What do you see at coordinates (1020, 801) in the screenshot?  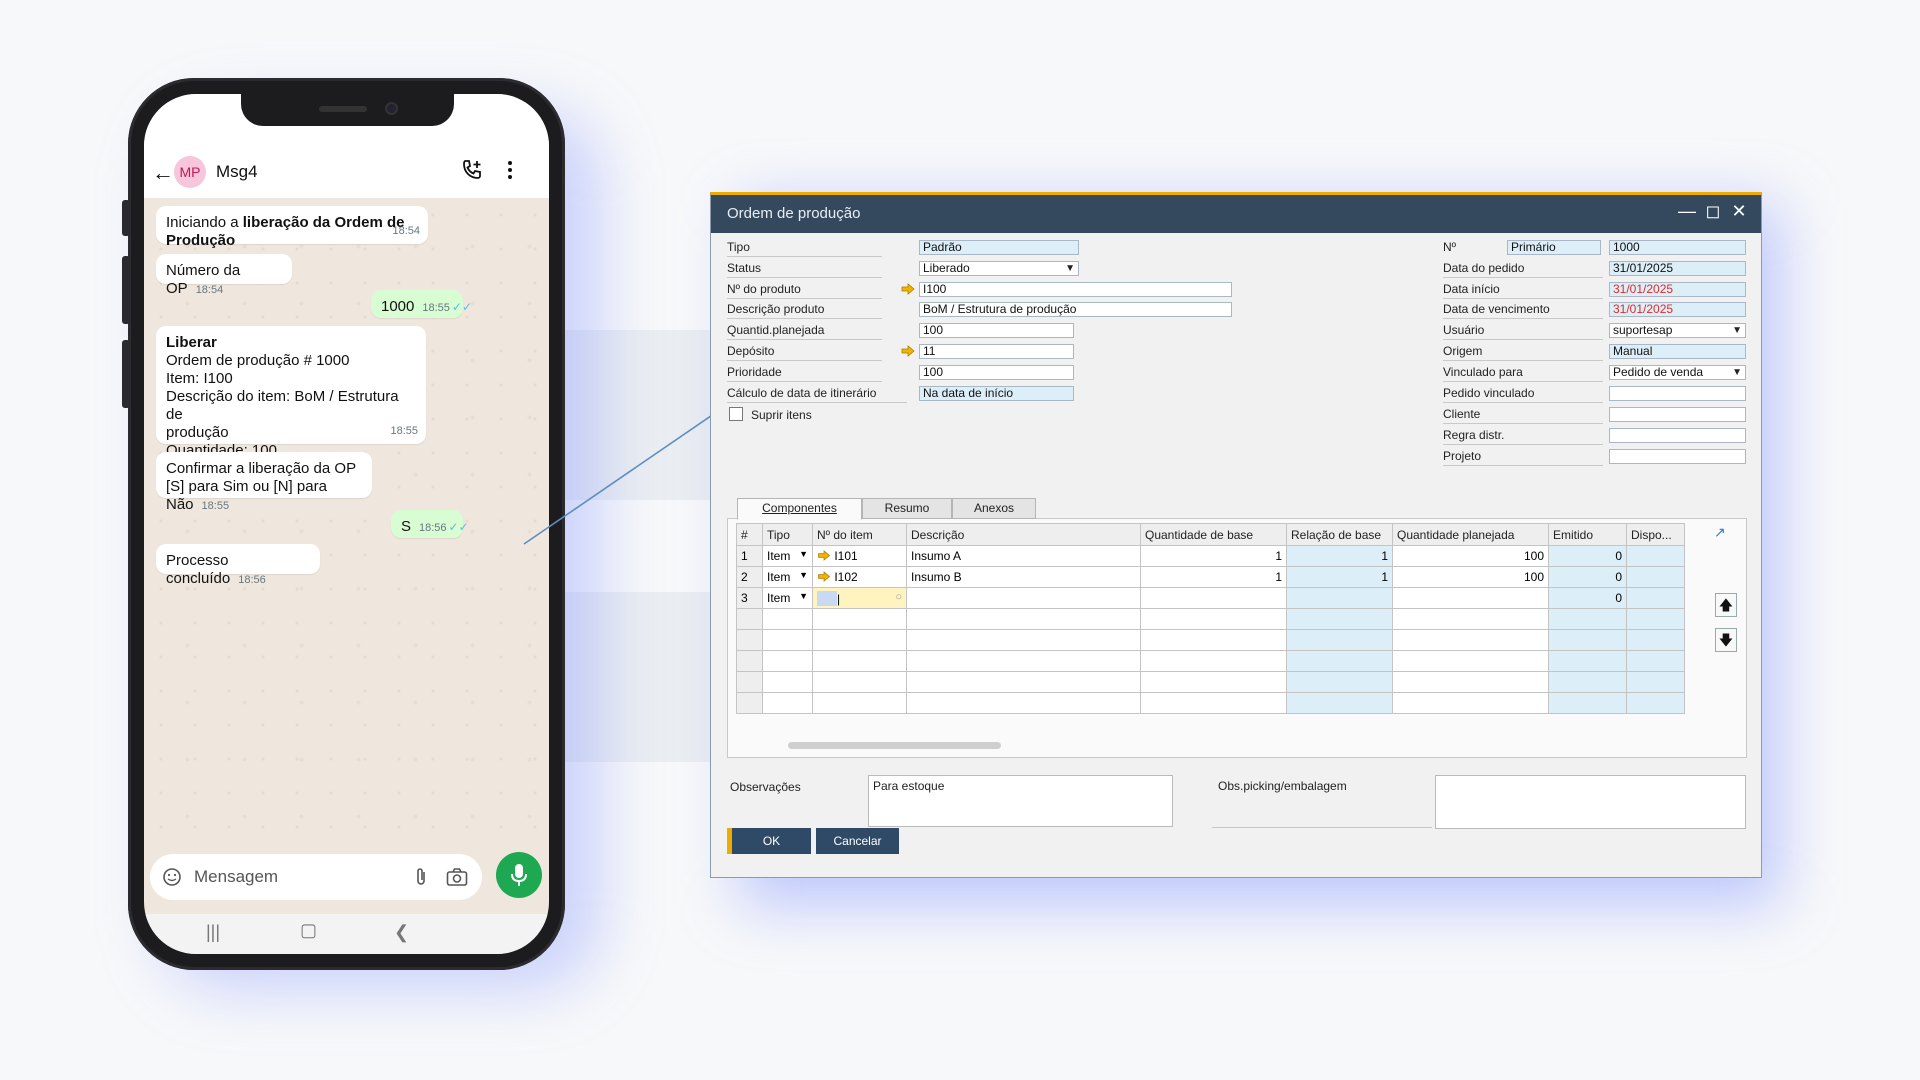 I see `remarks-field: Para estoque` at bounding box center [1020, 801].